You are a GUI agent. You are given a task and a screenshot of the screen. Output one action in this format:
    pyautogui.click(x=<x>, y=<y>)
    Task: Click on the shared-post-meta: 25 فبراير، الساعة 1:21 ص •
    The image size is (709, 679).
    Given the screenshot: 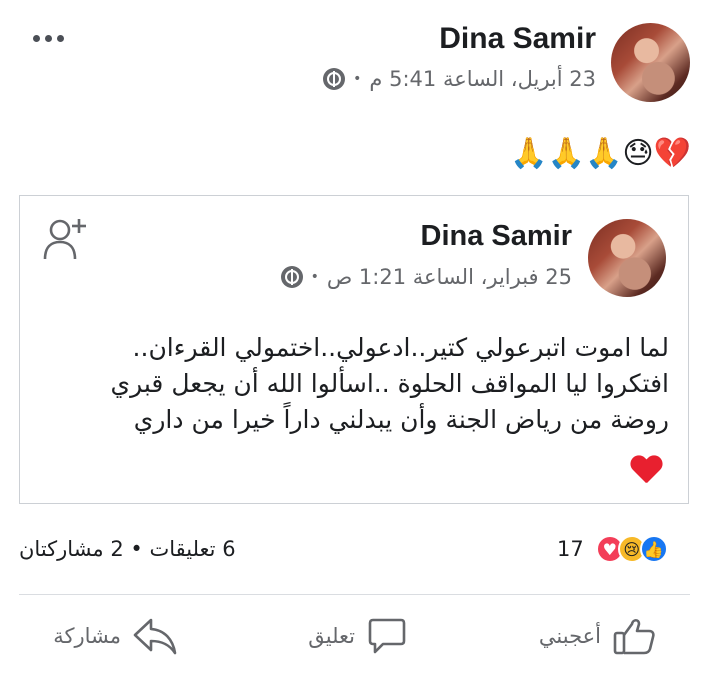 What is the action you would take?
    pyautogui.click(x=426, y=277)
    